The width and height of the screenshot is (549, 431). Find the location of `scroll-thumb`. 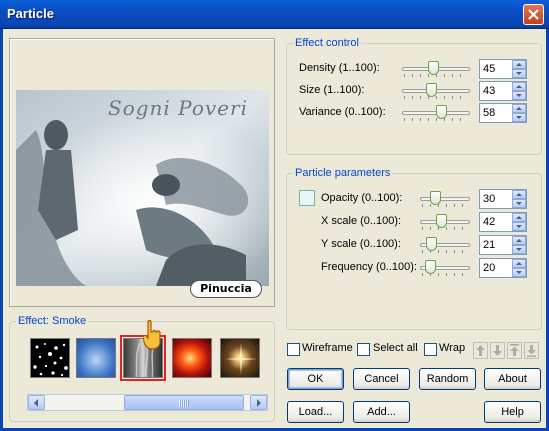

scroll-thumb is located at coordinates (184, 402).